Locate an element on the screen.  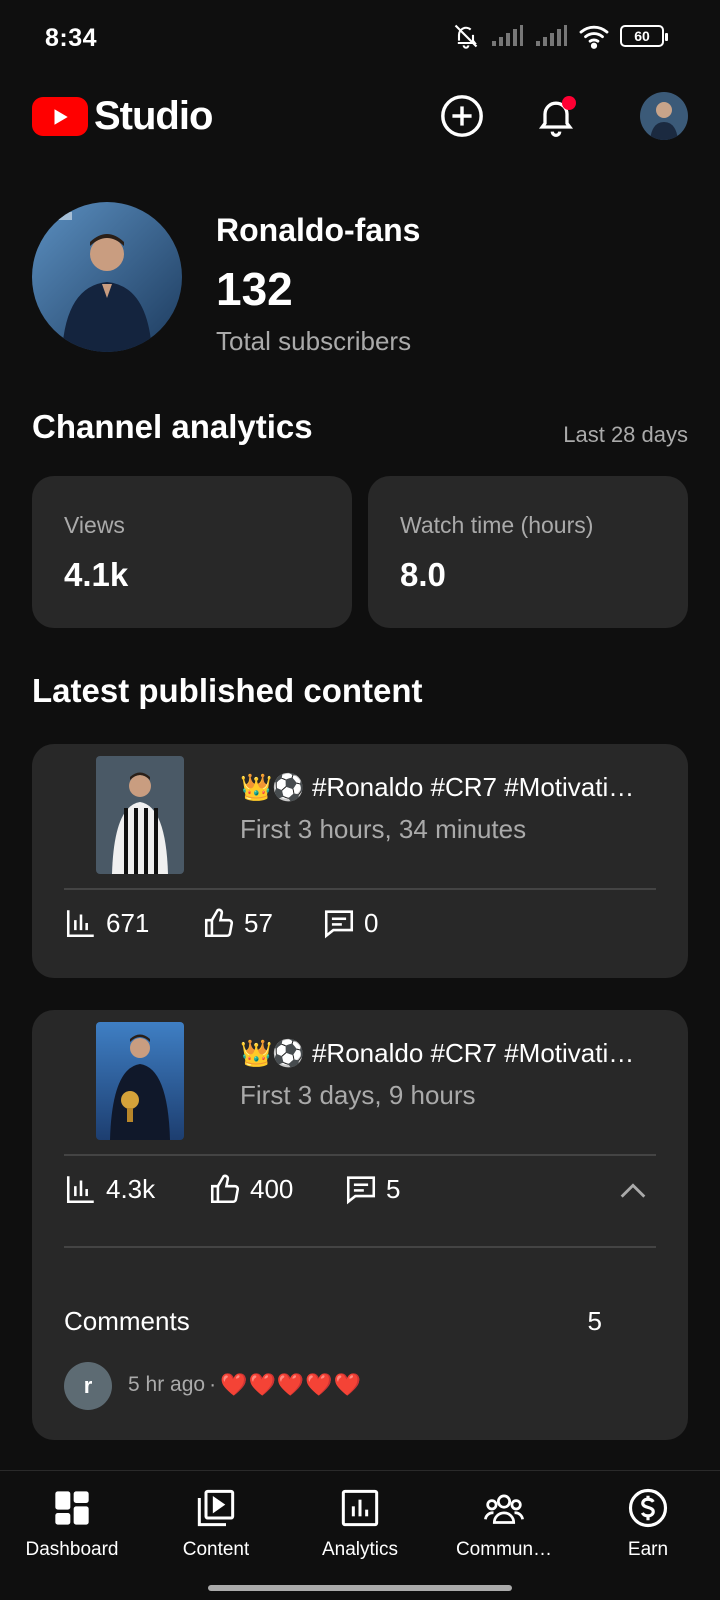
comments-count: 5 is located at coordinates (594, 1321).